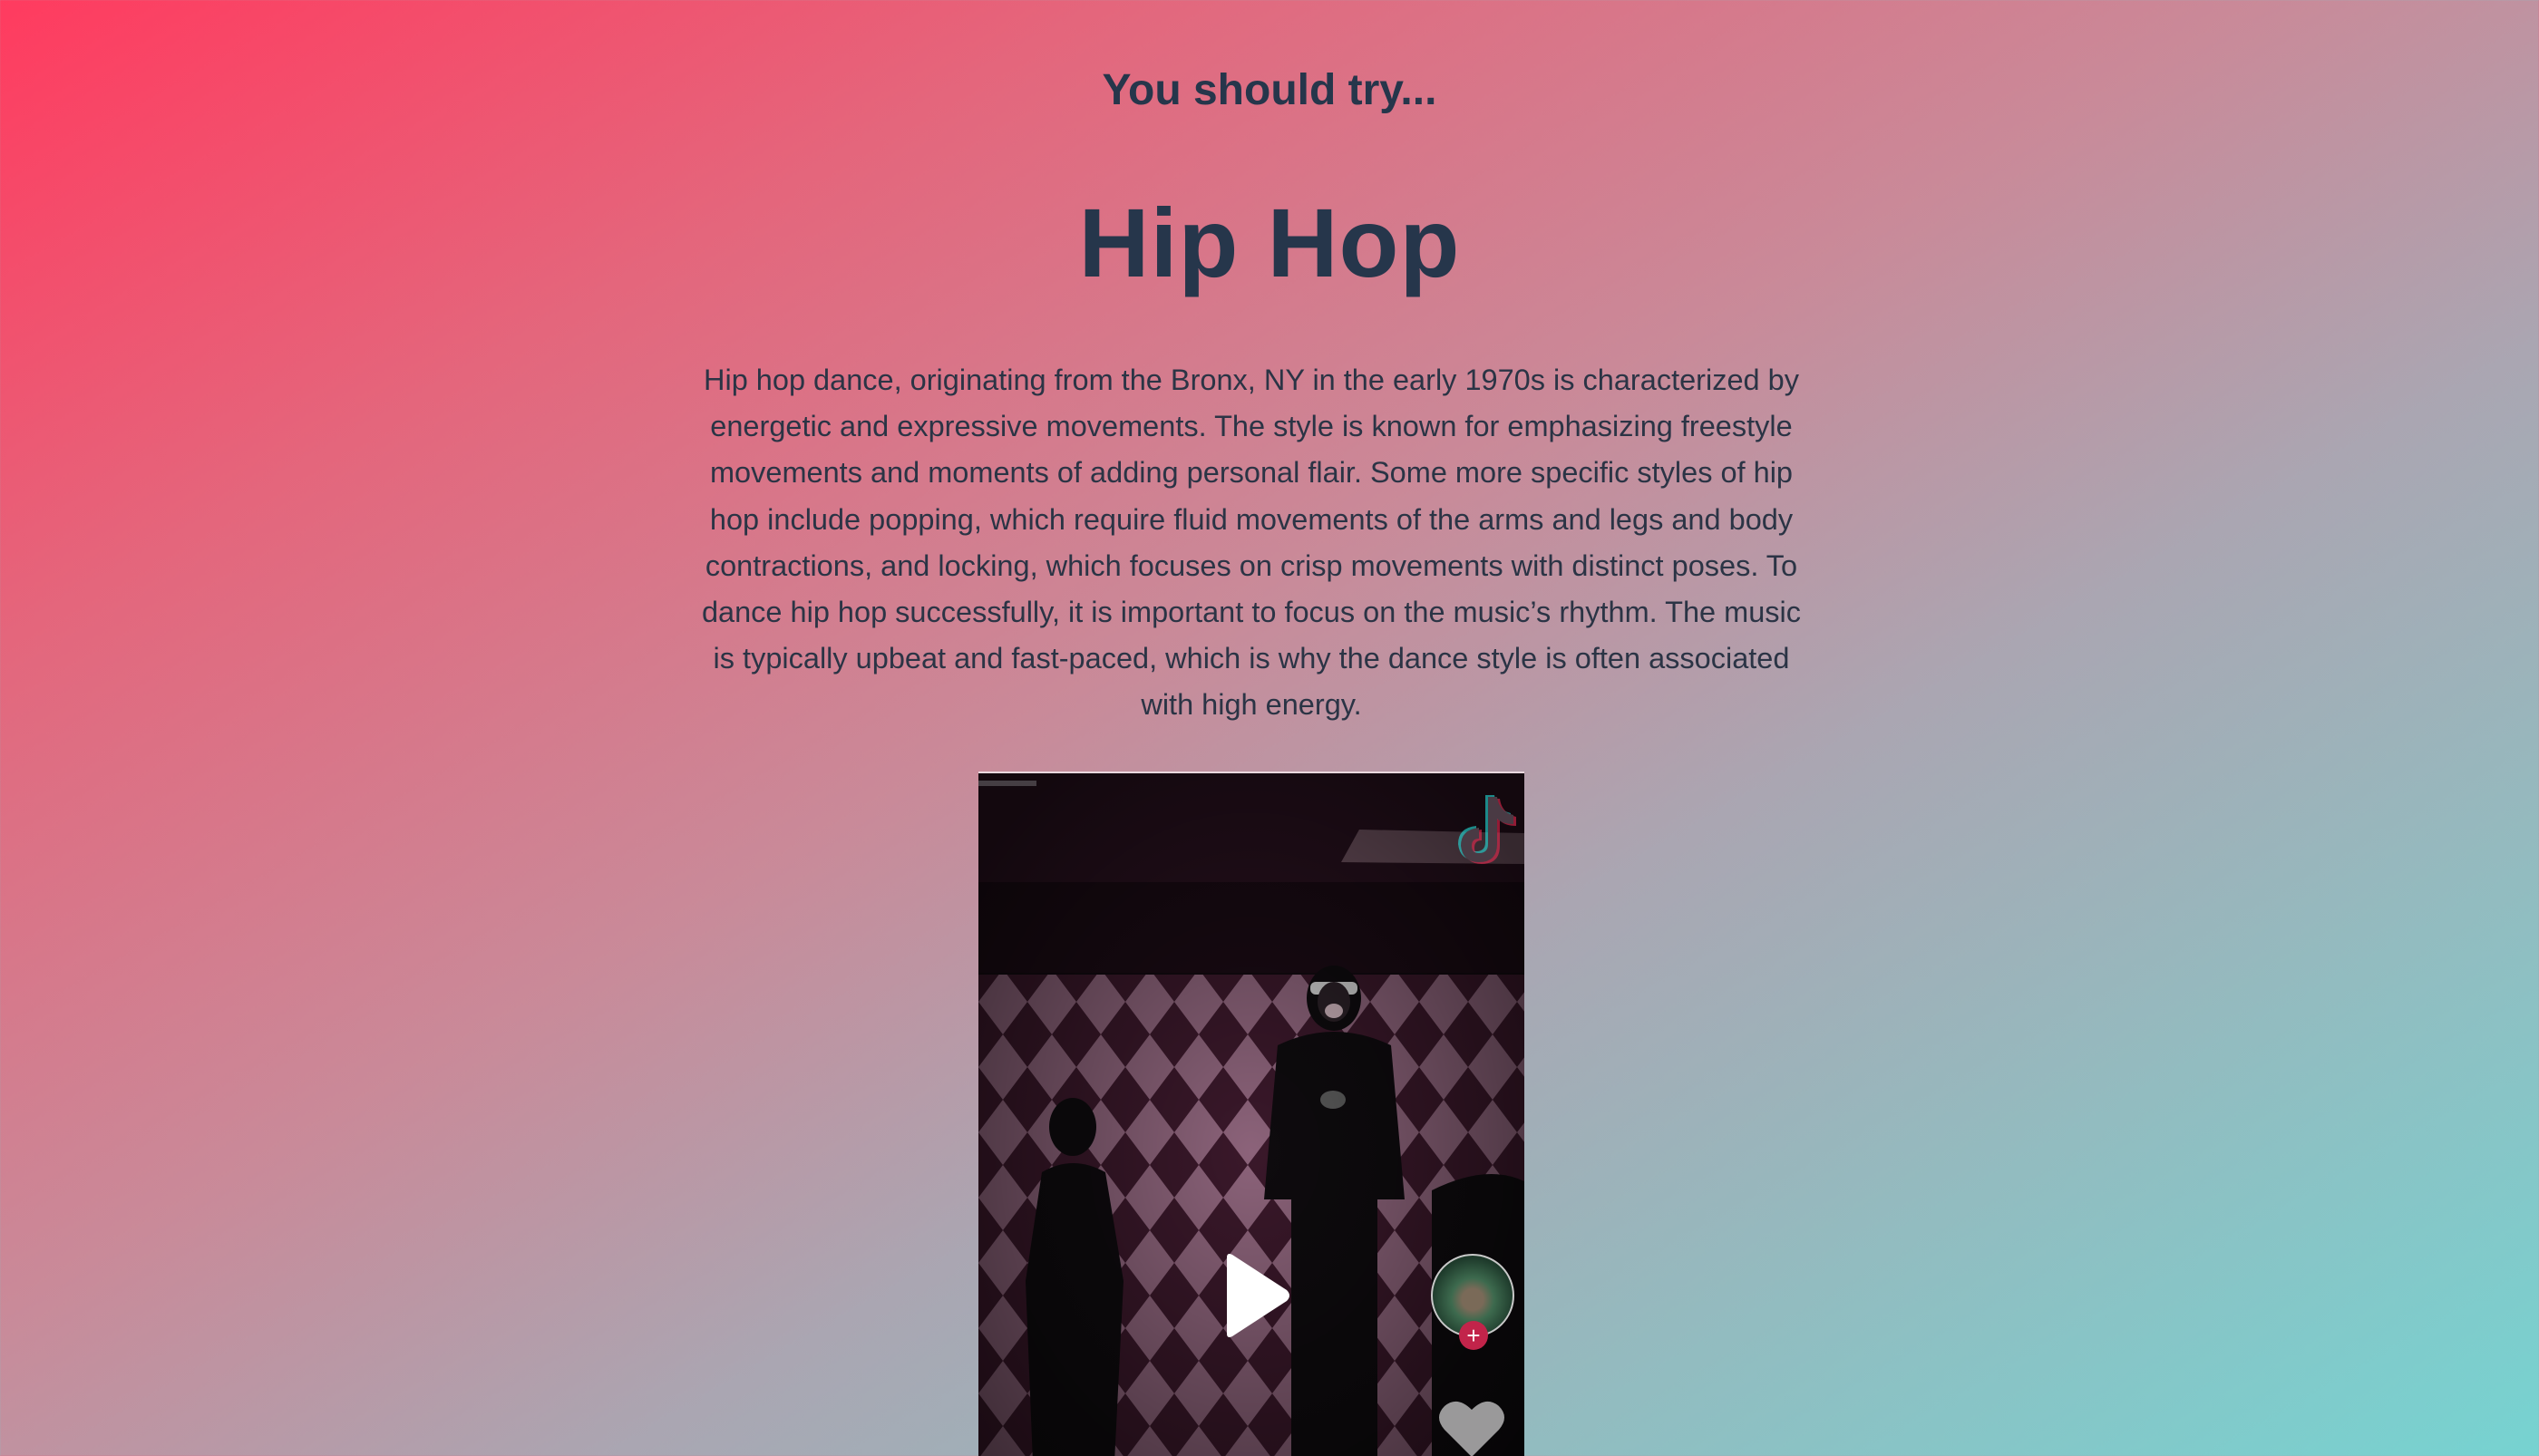 The width and height of the screenshot is (2539, 1456). What do you see at coordinates (1487, 829) in the screenshot?
I see `tiktok-logo-icon` at bounding box center [1487, 829].